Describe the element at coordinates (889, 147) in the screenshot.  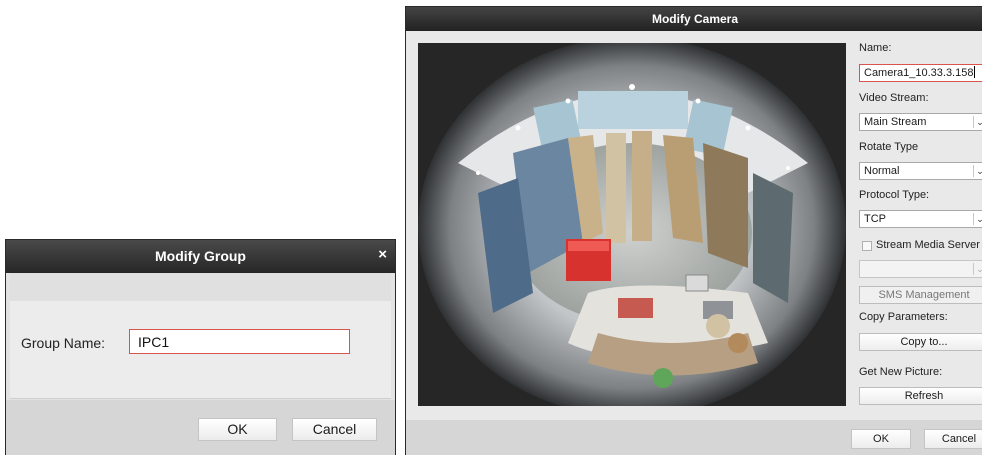
I see `rotate-type-label: Rotate Type` at that location.